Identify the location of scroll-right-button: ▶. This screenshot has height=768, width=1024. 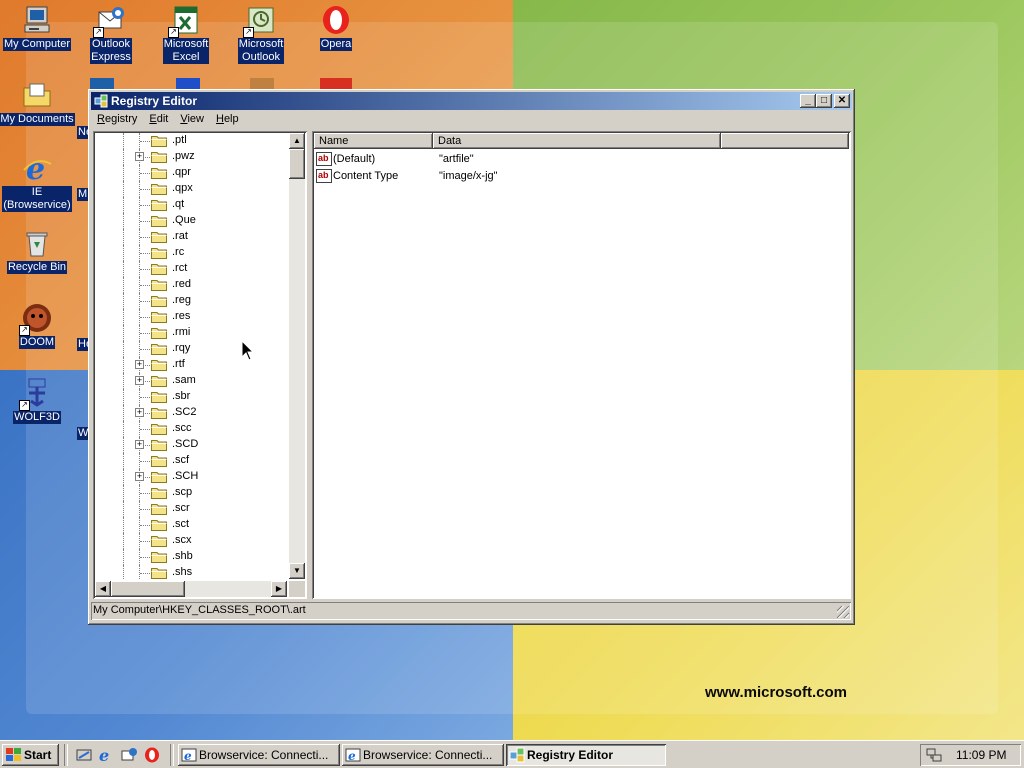
(279, 589).